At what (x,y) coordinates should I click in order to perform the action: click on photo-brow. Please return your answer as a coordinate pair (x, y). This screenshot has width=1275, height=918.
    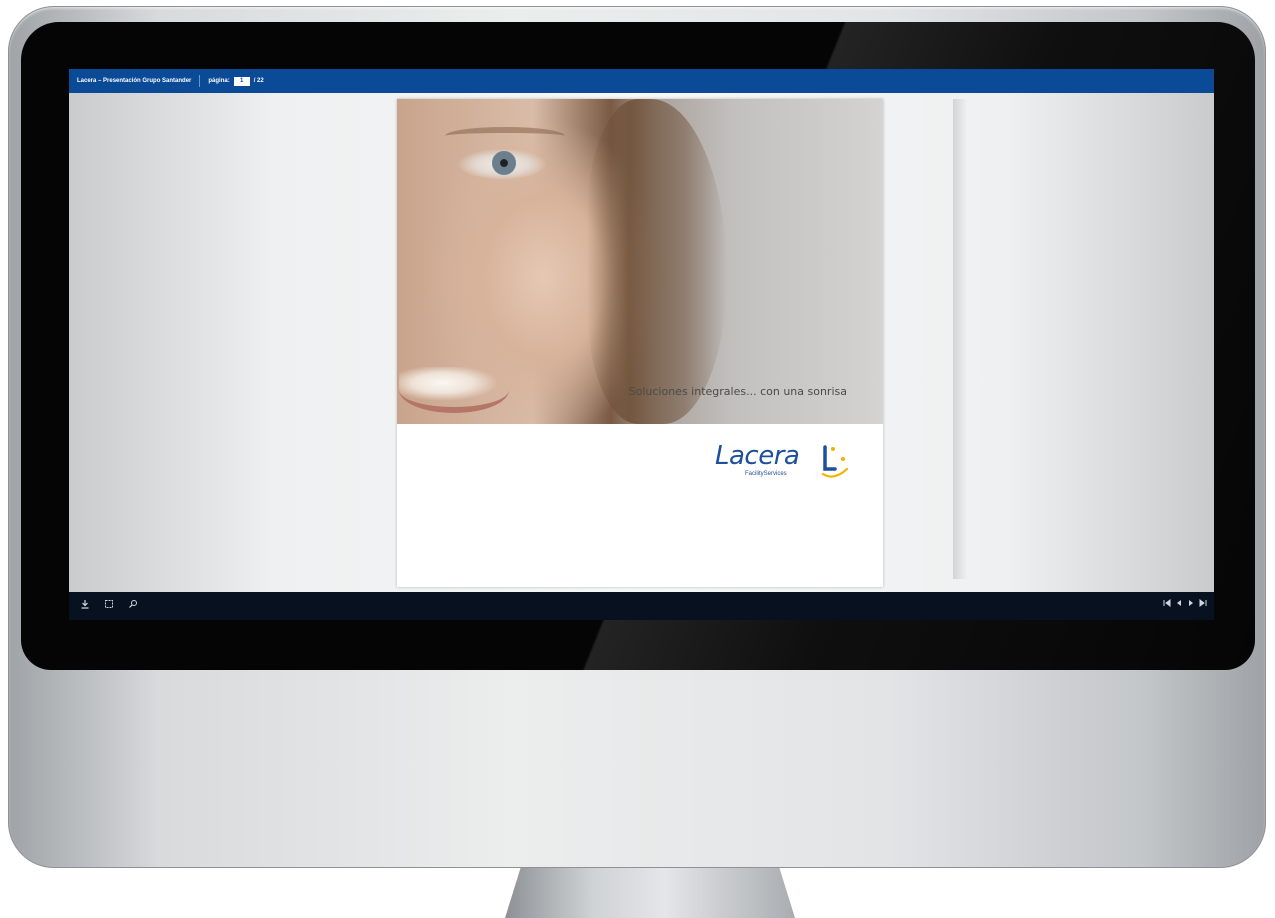
    Looking at the image, I should click on (505, 136).